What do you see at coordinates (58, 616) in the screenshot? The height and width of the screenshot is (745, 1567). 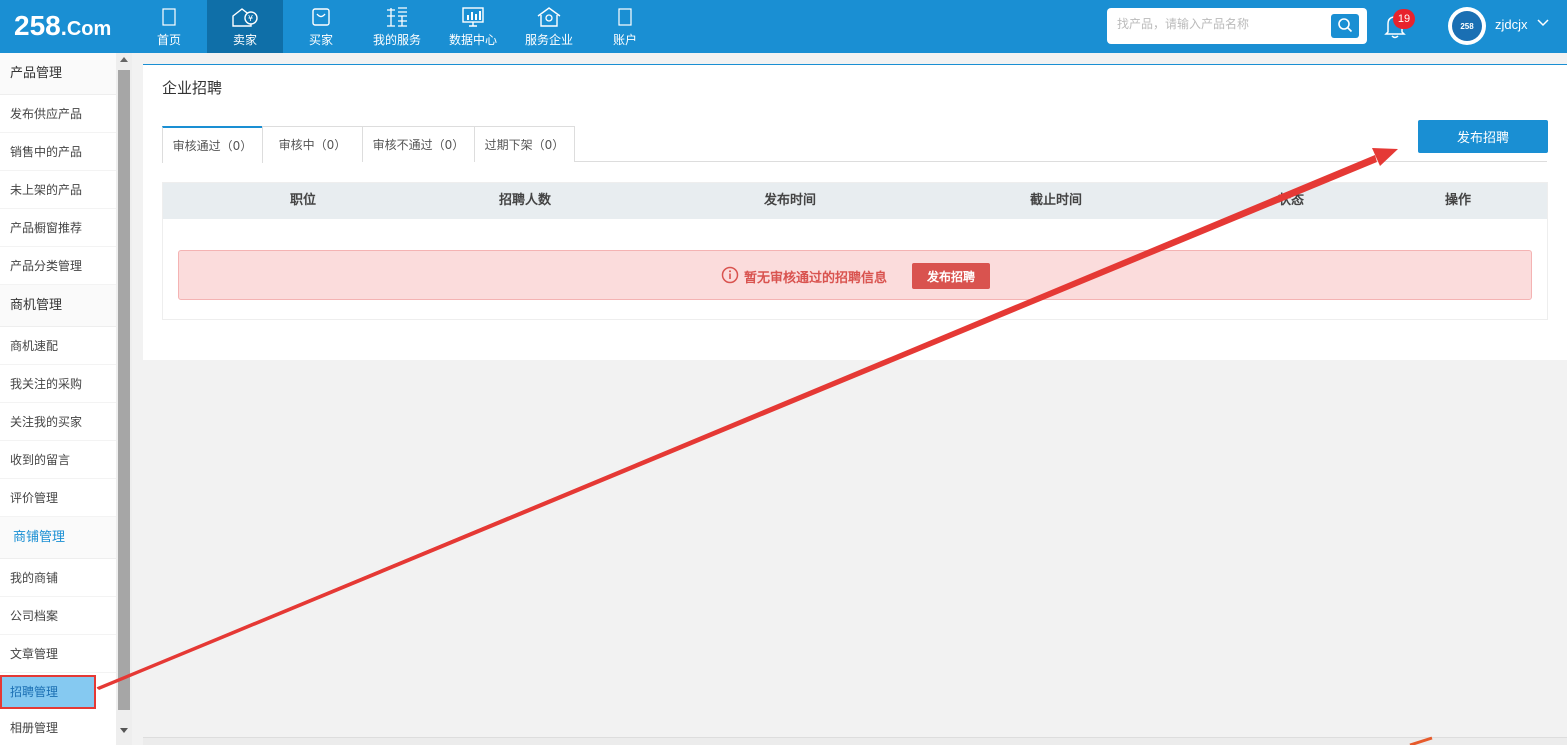 I see `sidebar-item-company-profile: 公司档案` at bounding box center [58, 616].